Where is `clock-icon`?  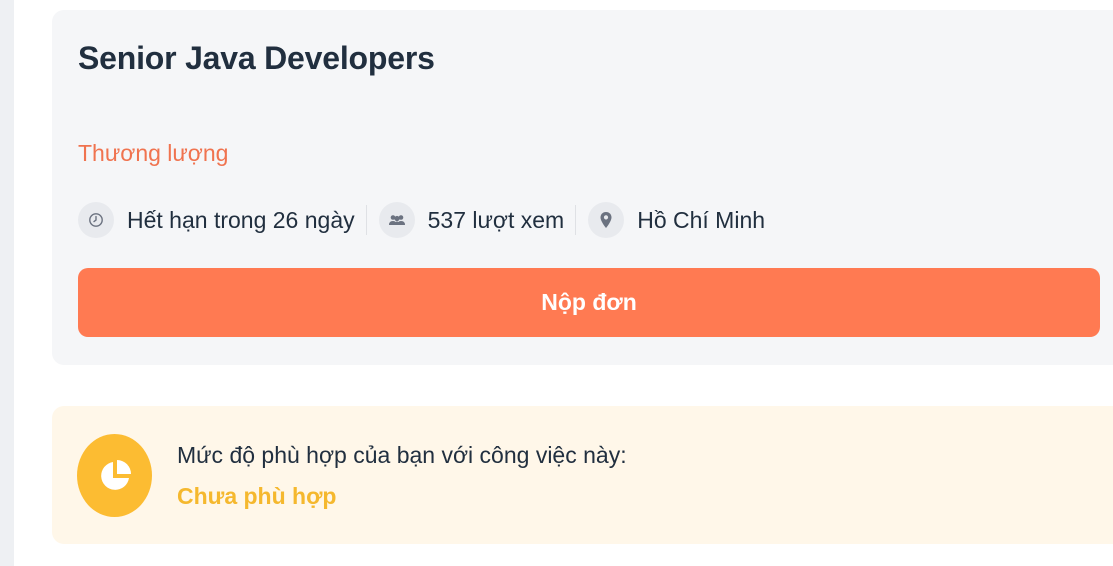 clock-icon is located at coordinates (96, 220).